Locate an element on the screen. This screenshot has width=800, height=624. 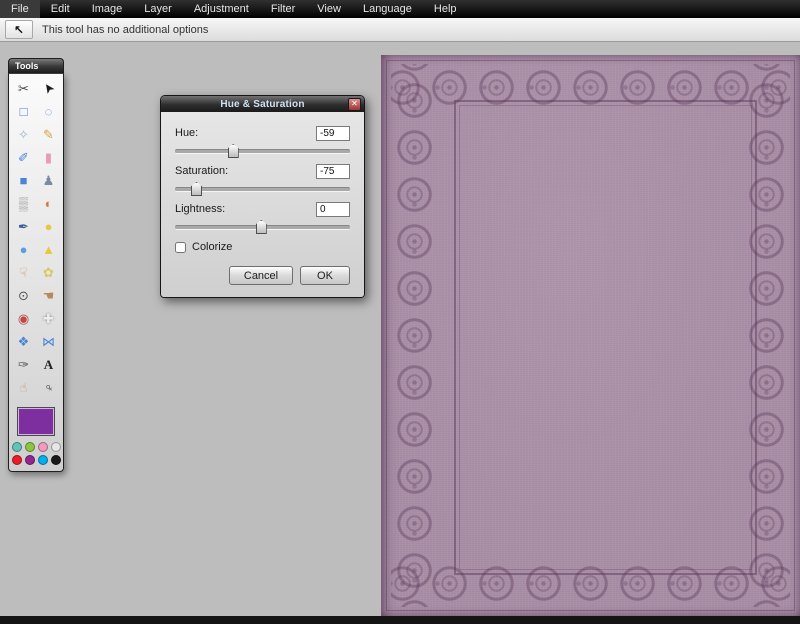
menu-file: File is located at coordinates (20, 9).